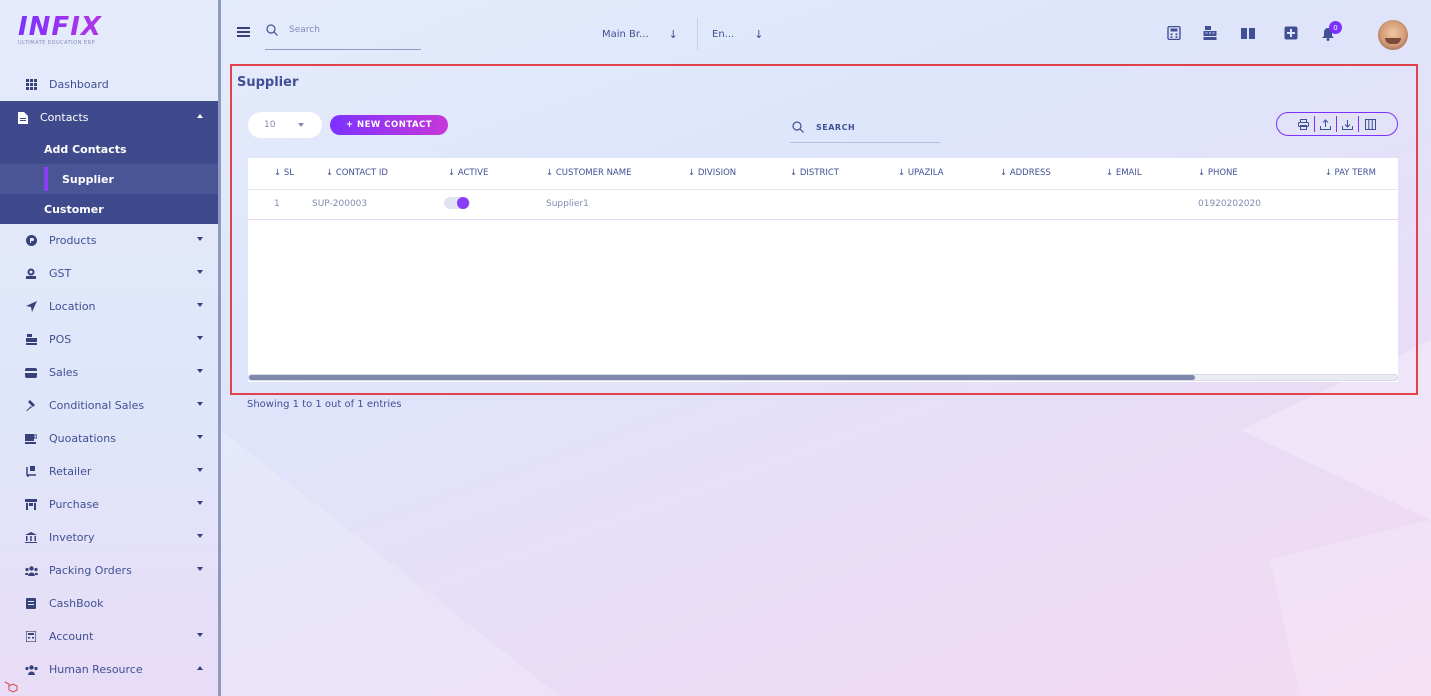 The width and height of the screenshot is (1431, 696). I want to click on print-button, so click(1304, 124).